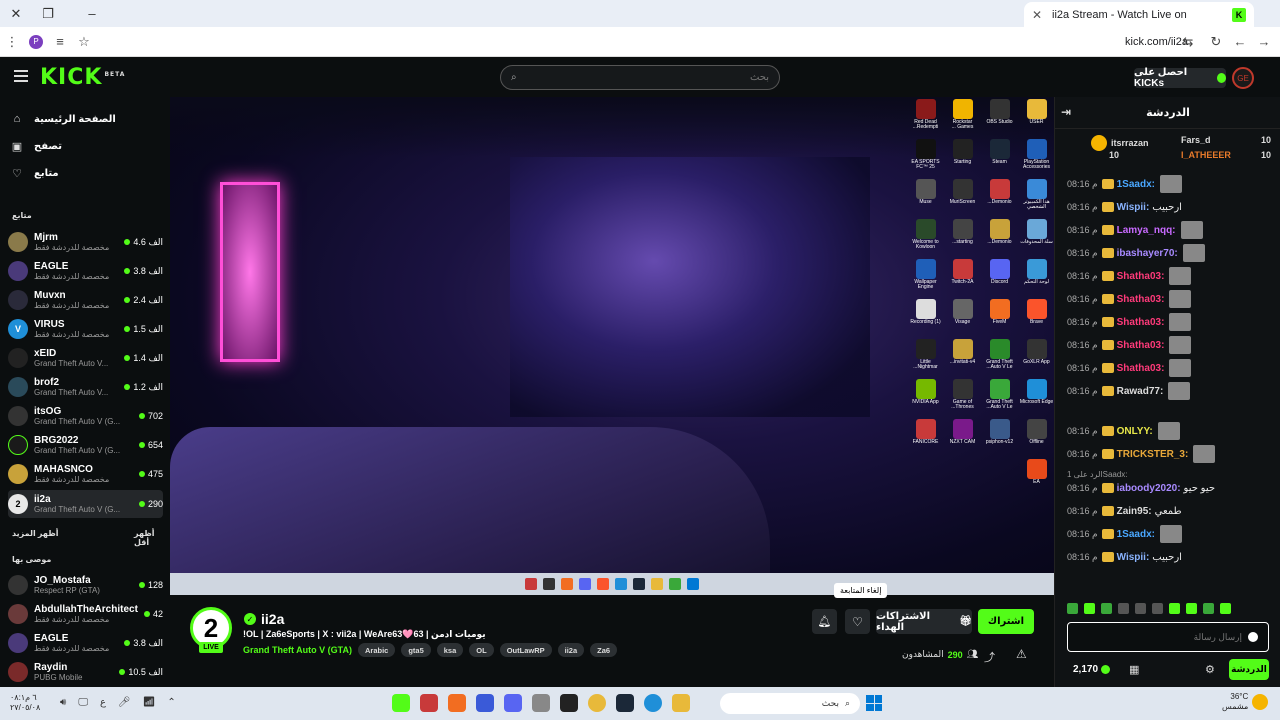  Describe the element at coordinates (1139, 14) in the screenshot. I see `browser-tab-active: ✕ ii2a Stream - Watch Live on K` at that location.